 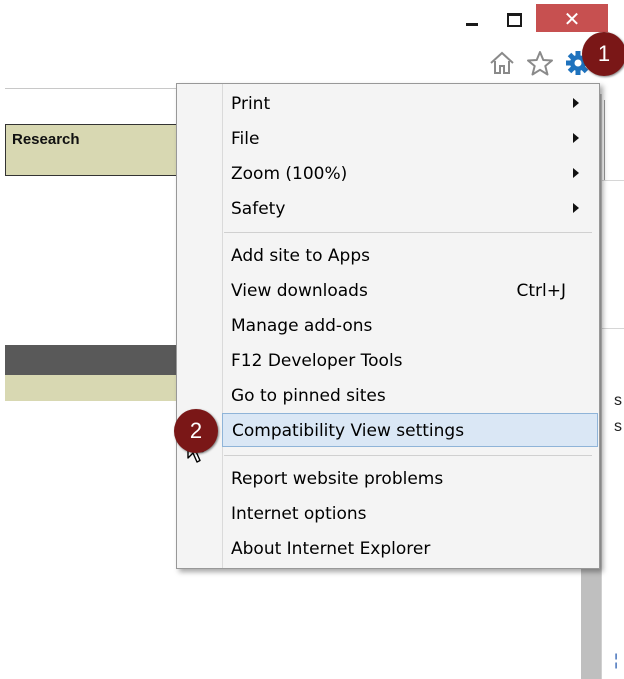 I want to click on content-divider, so click(x=95, y=88).